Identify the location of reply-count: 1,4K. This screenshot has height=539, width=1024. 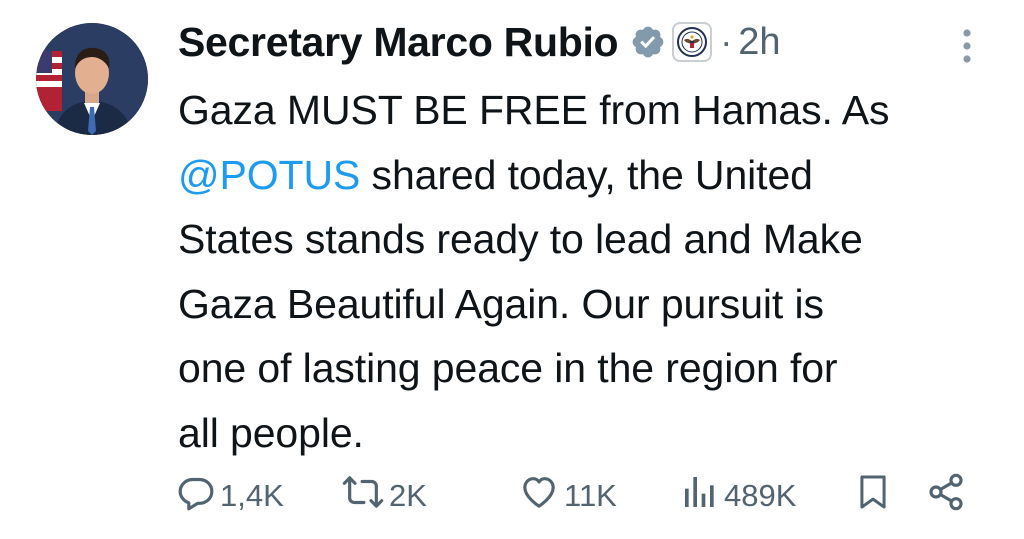
(252, 495).